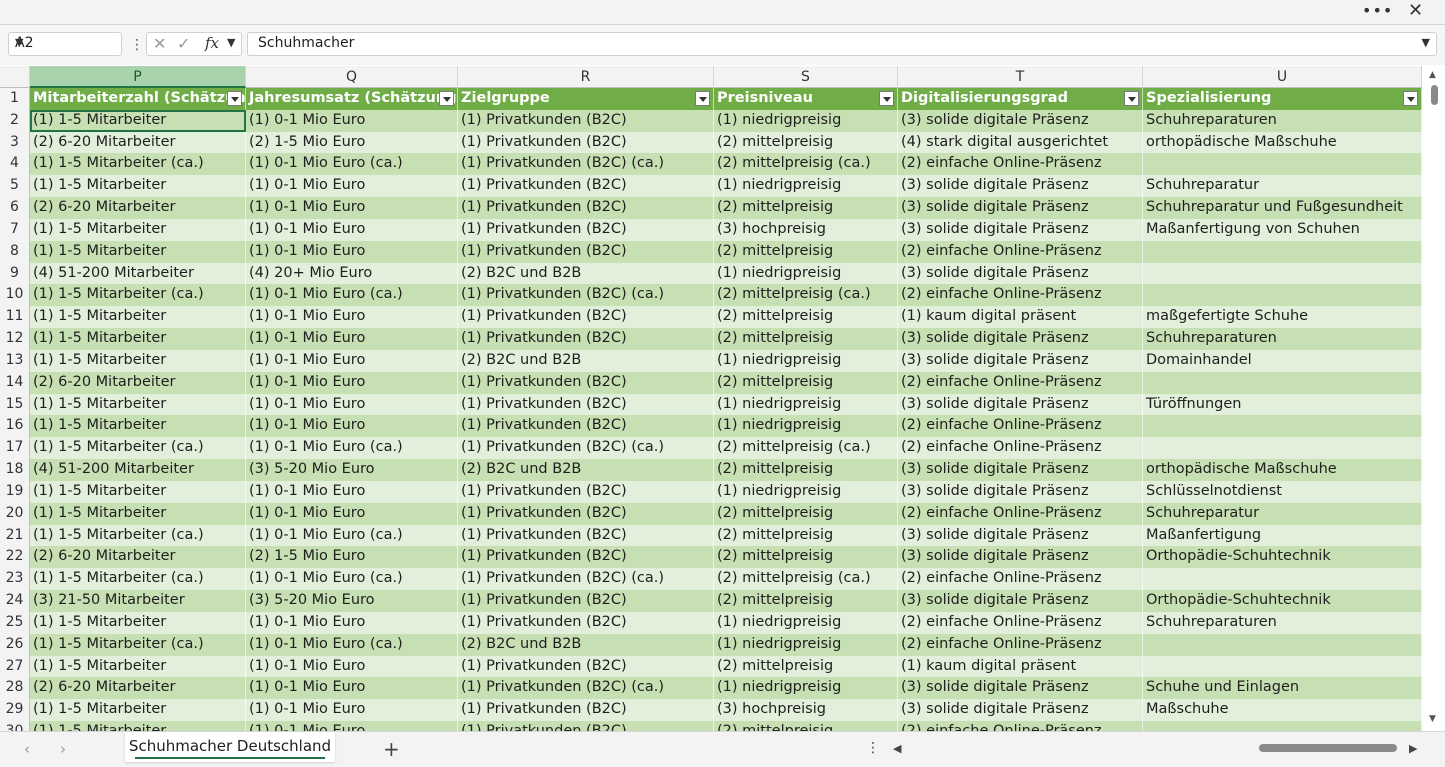 This screenshot has width=1445, height=767. I want to click on vertical-scroll-thumb, so click(1434, 95).